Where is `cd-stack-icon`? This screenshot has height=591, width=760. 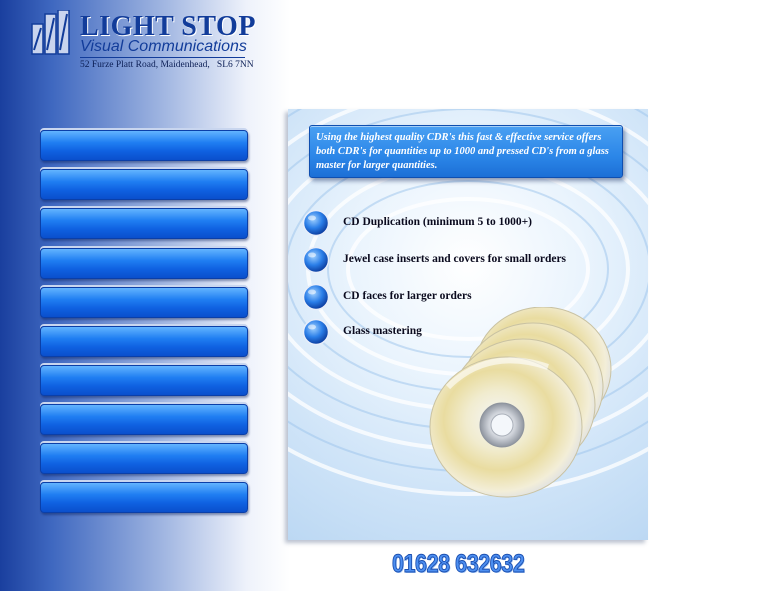 cd-stack-icon is located at coordinates (520, 402).